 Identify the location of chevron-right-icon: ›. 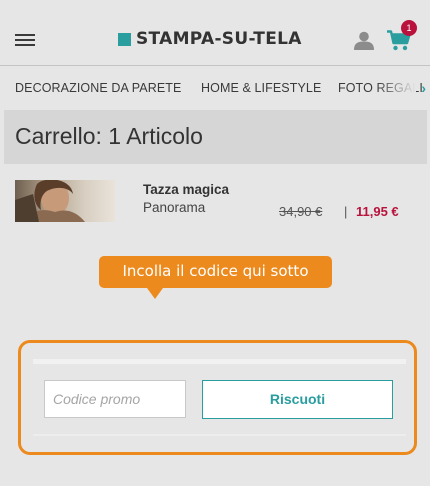
(423, 88).